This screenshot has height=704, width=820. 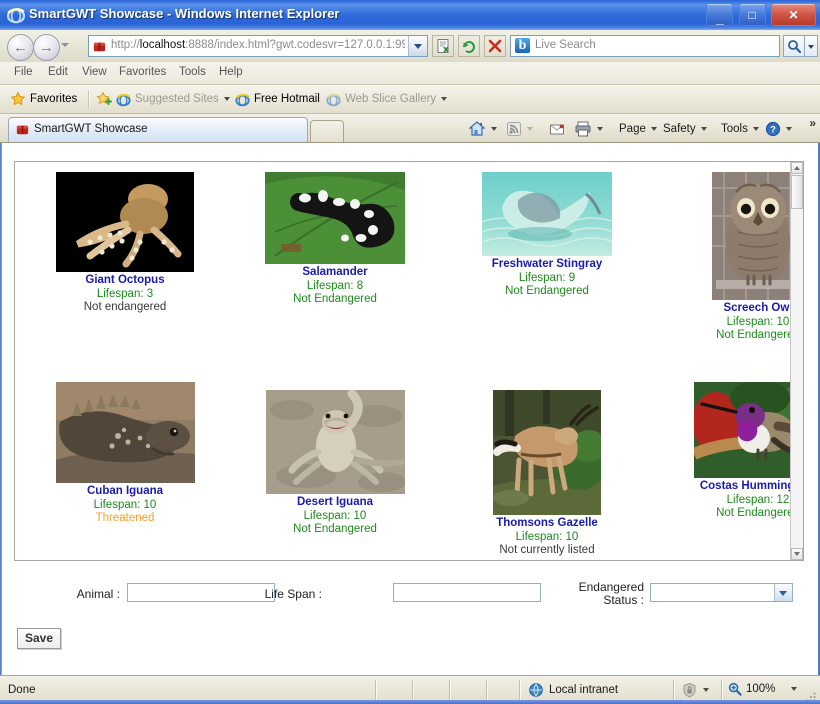 What do you see at coordinates (547, 277) in the screenshot?
I see `animal-lifespan: Lifespan: 9` at bounding box center [547, 277].